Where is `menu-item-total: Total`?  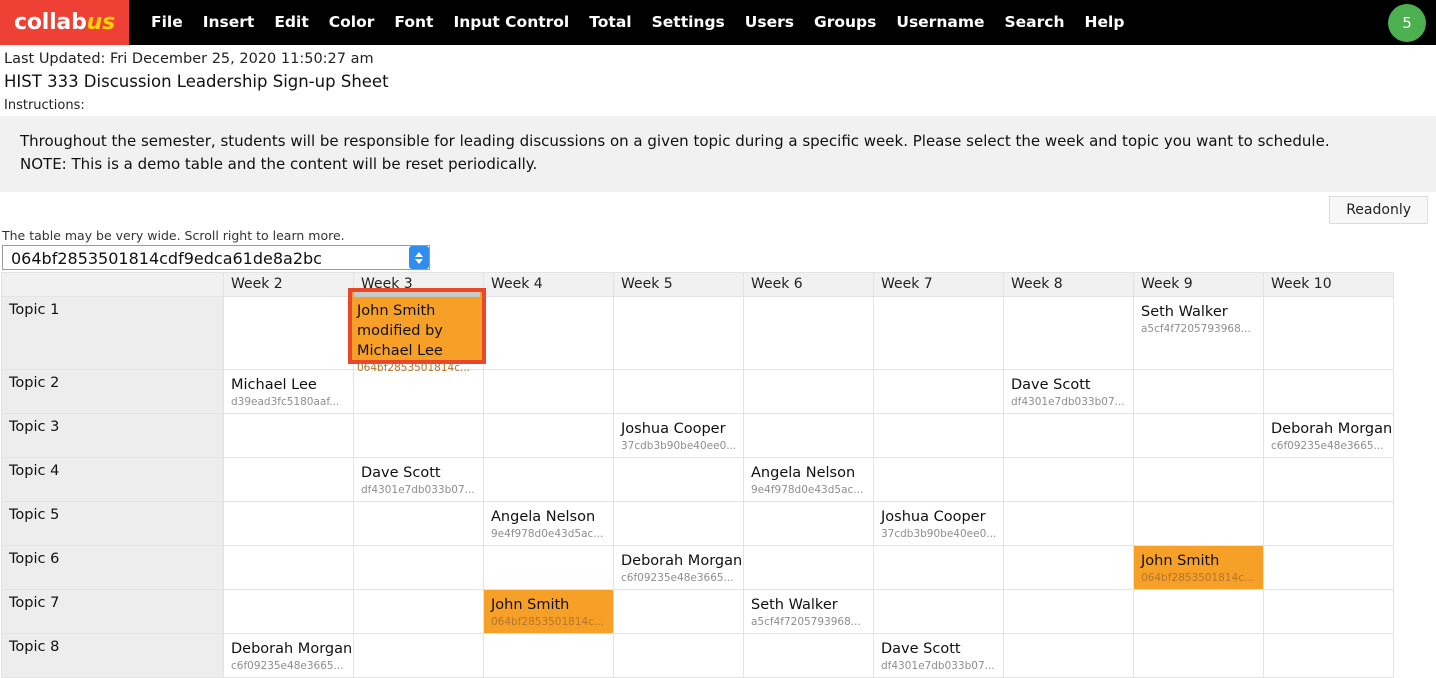
menu-item-total: Total is located at coordinates (610, 22).